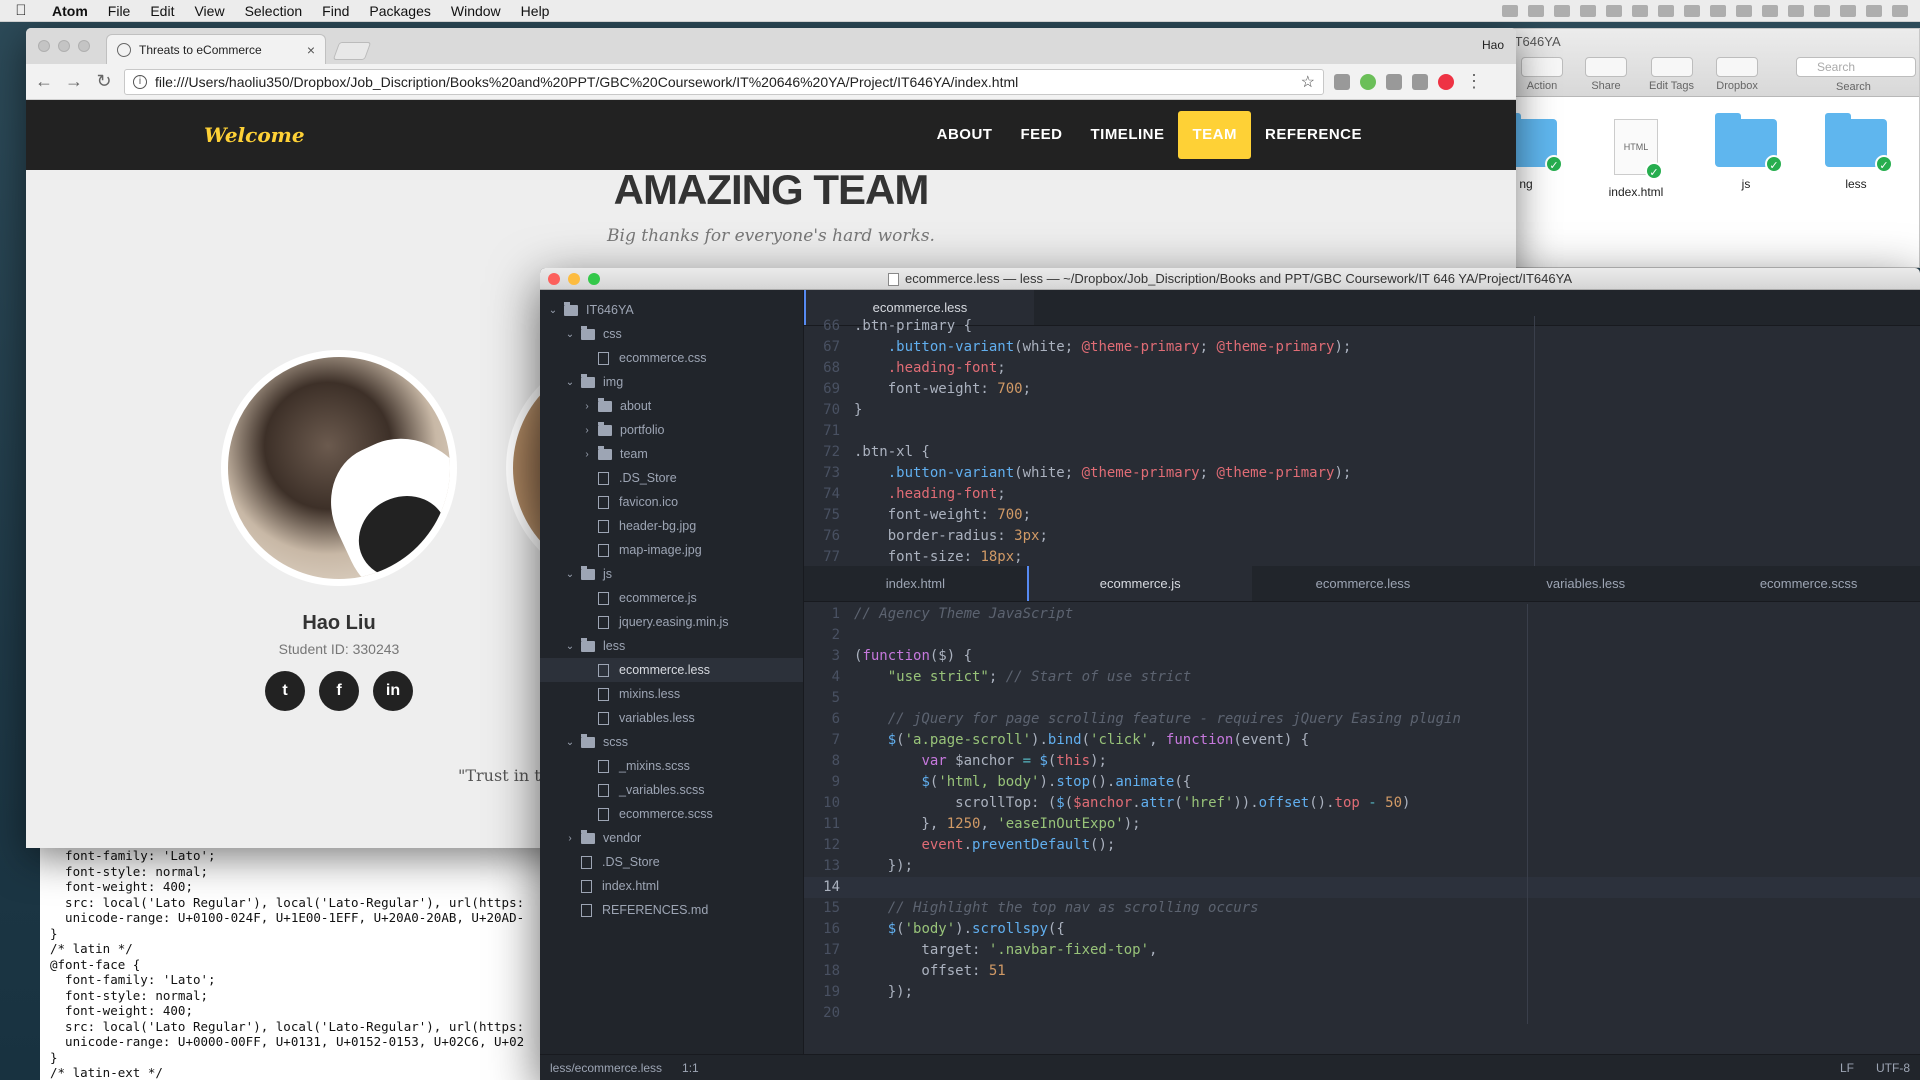 The height and width of the screenshot is (1080, 1920). I want to click on browser-tab: Threats to eCommerce ×, so click(216, 49).